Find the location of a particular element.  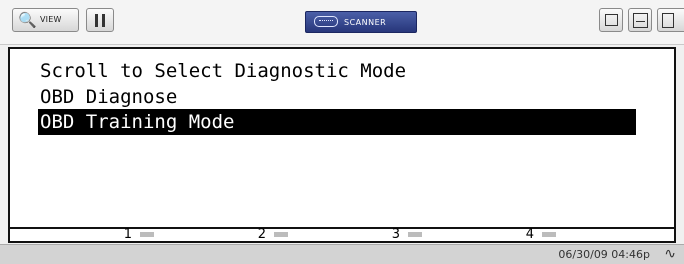

datetime-readout: 06/30/09 04:46p is located at coordinates (604, 254).